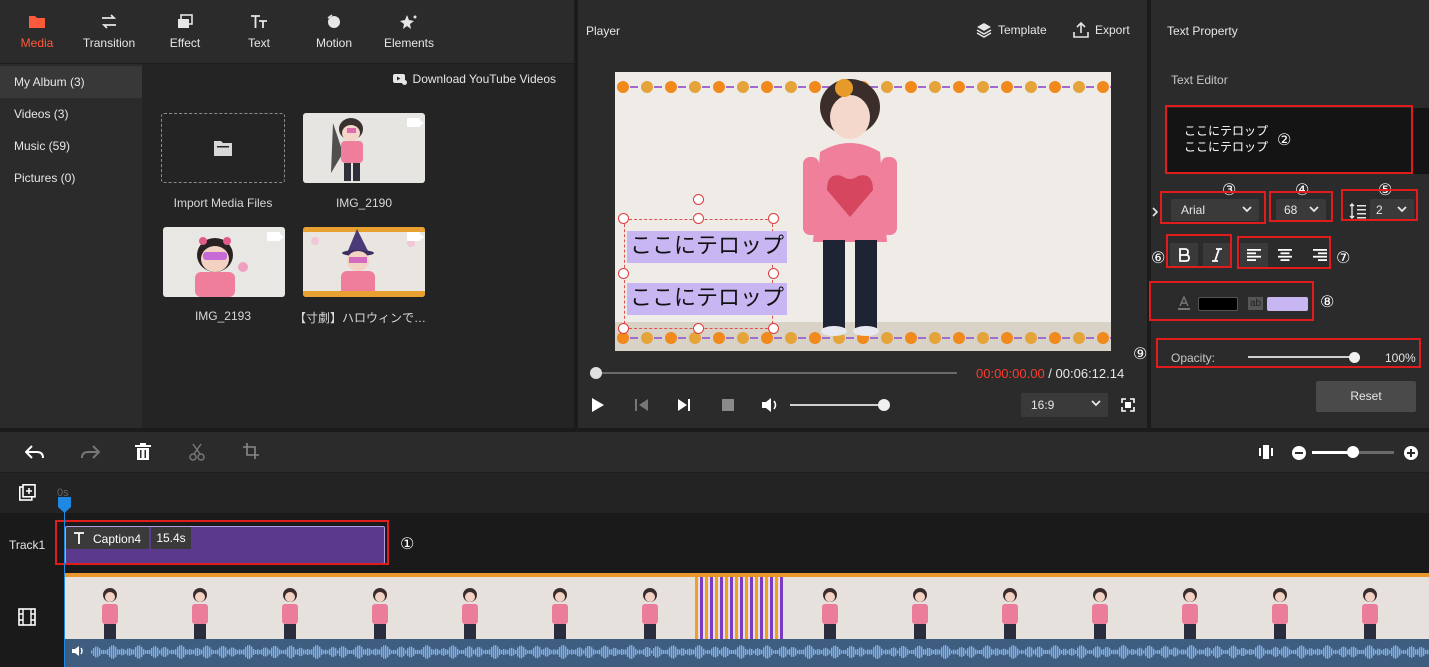  What do you see at coordinates (185, 21) in the screenshot?
I see `layers-icon` at bounding box center [185, 21].